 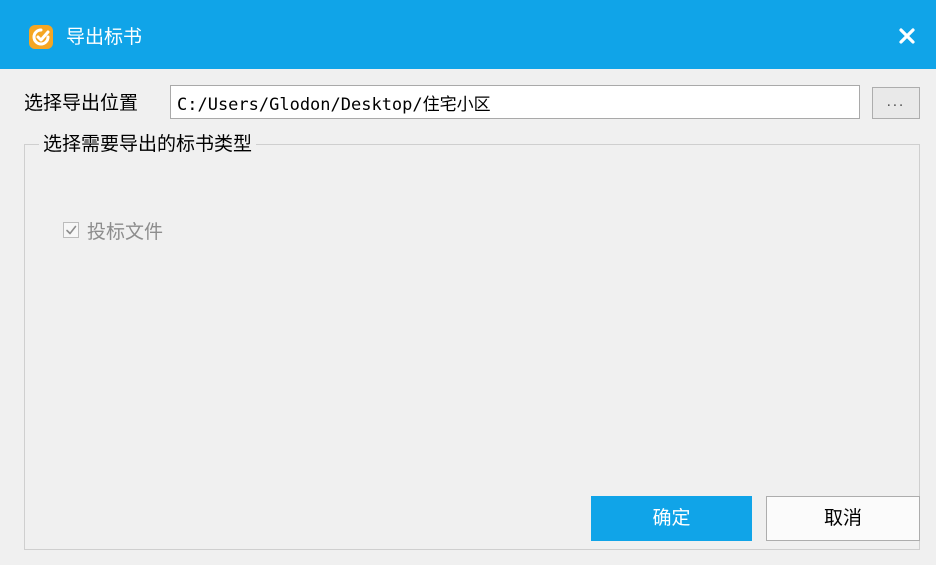 I want to click on export-path-input, so click(x=515, y=102).